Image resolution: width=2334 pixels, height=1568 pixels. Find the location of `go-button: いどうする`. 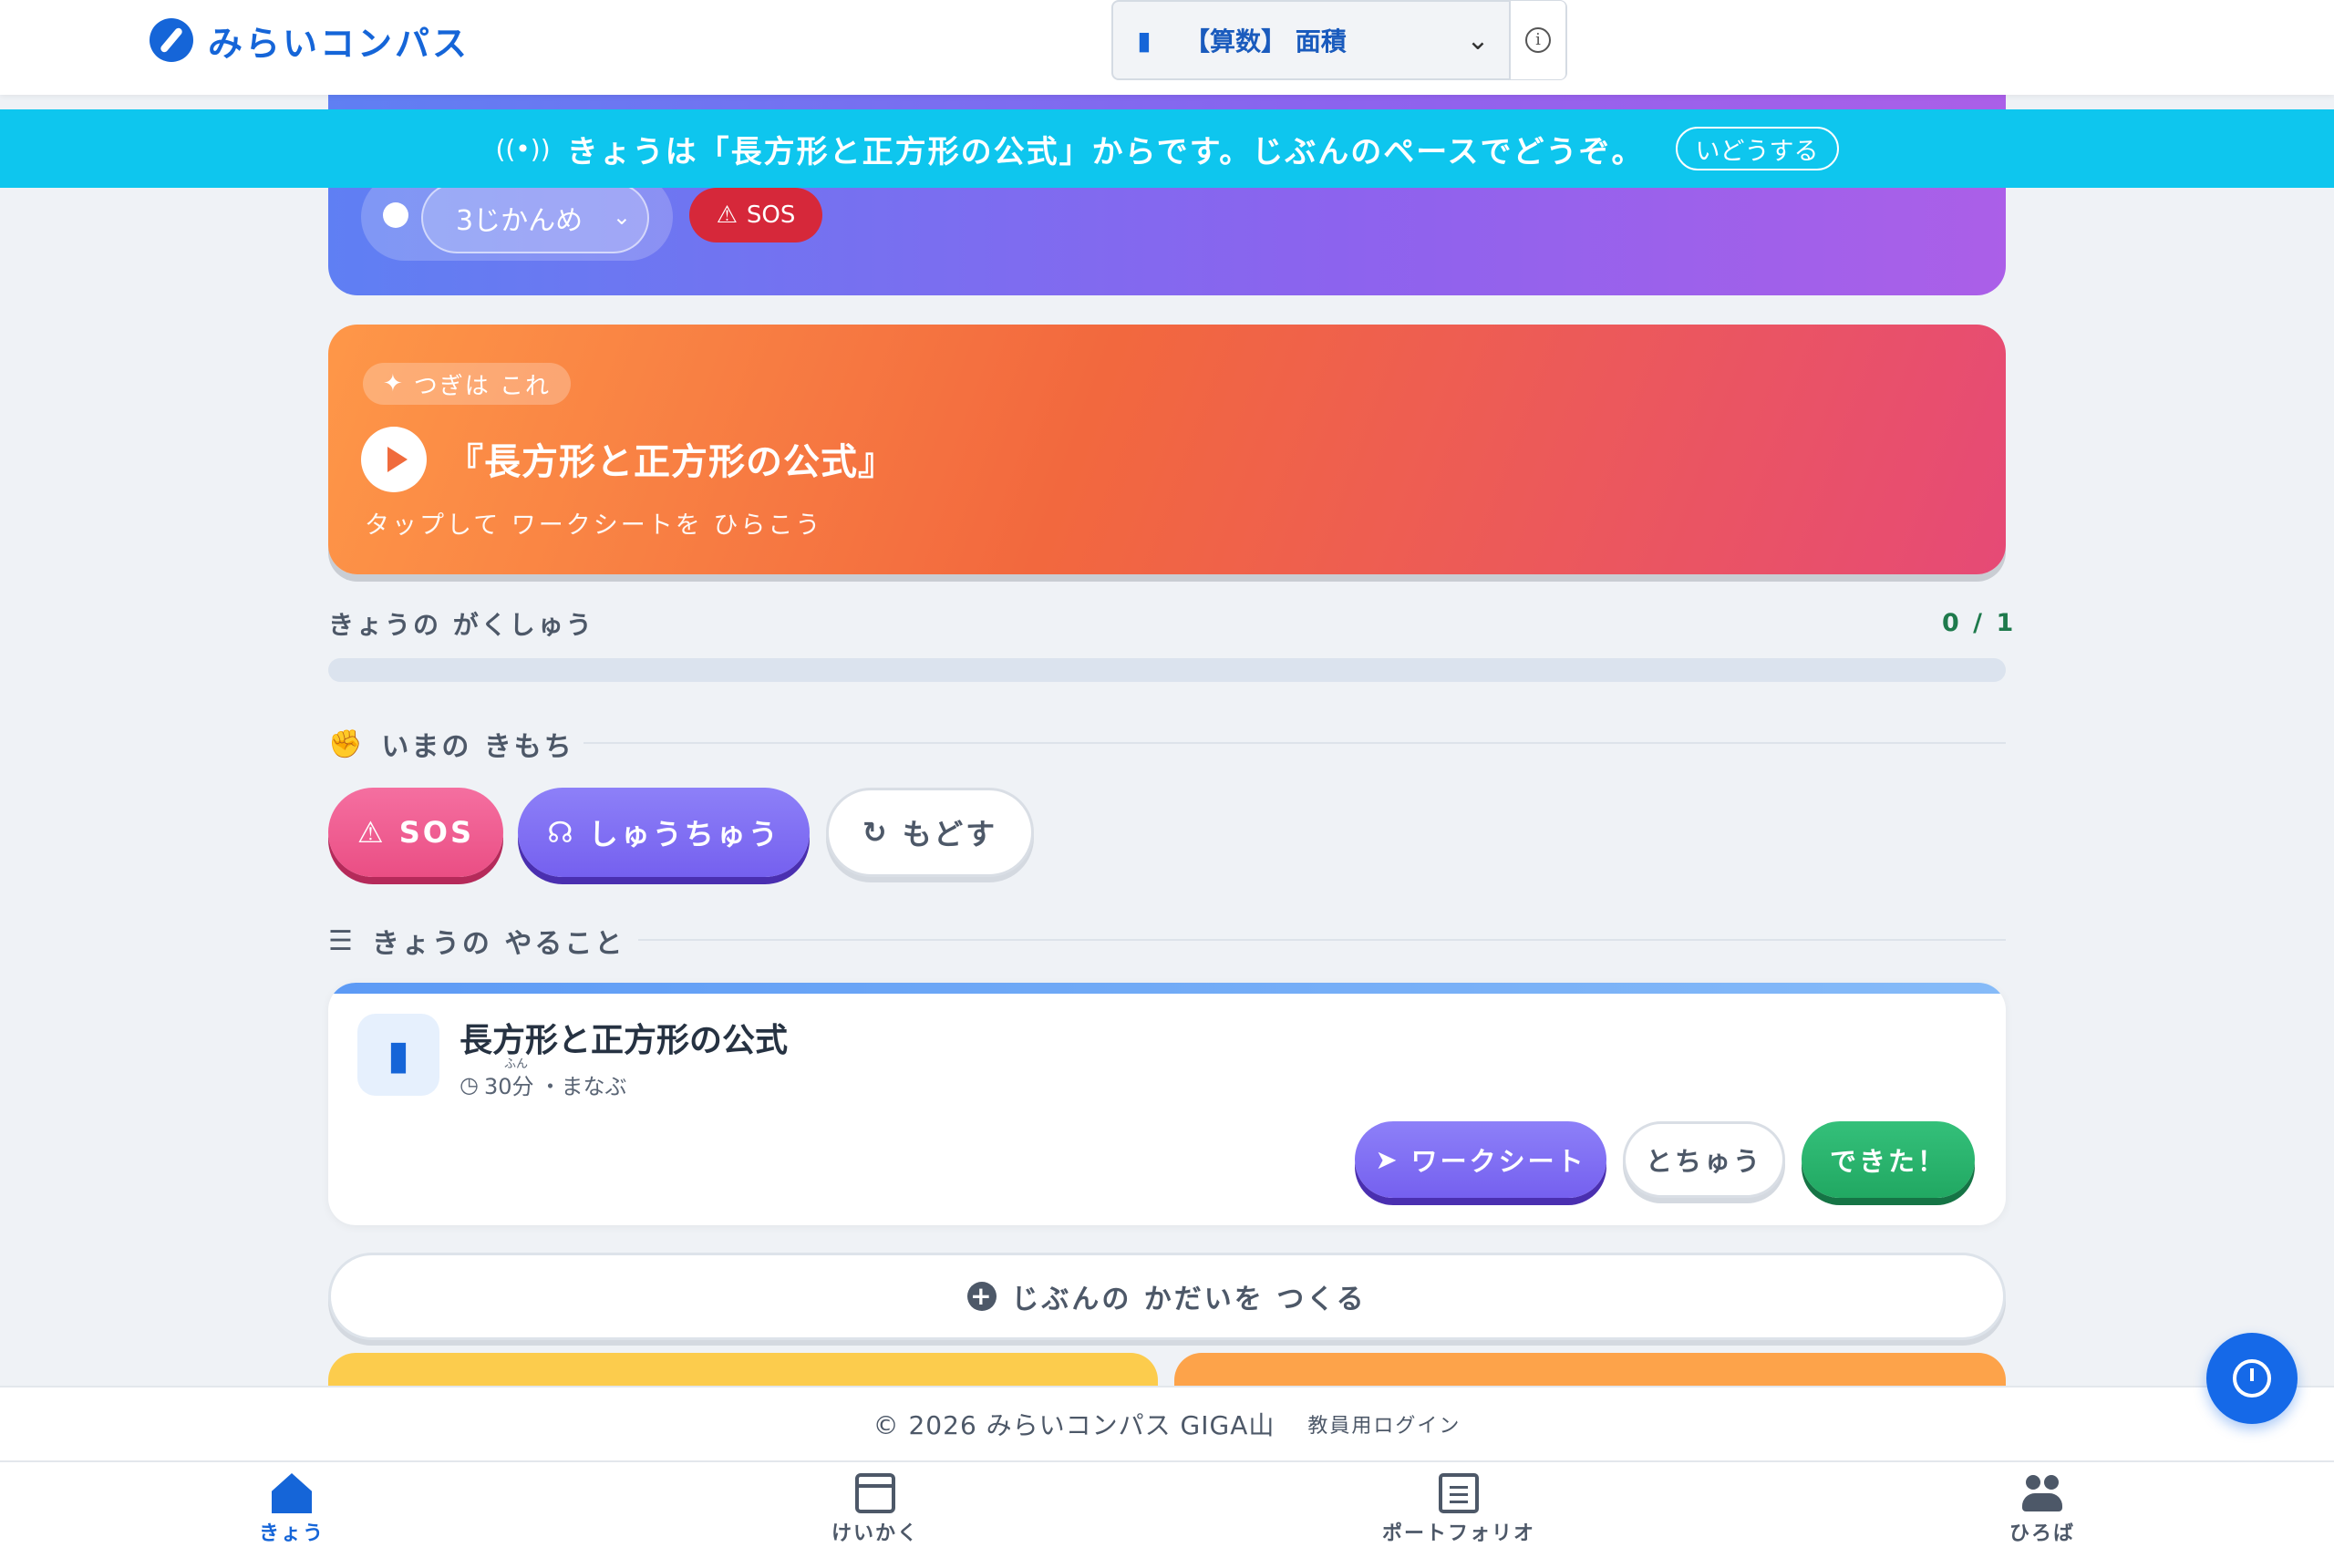

go-button: いどうする is located at coordinates (1757, 148).